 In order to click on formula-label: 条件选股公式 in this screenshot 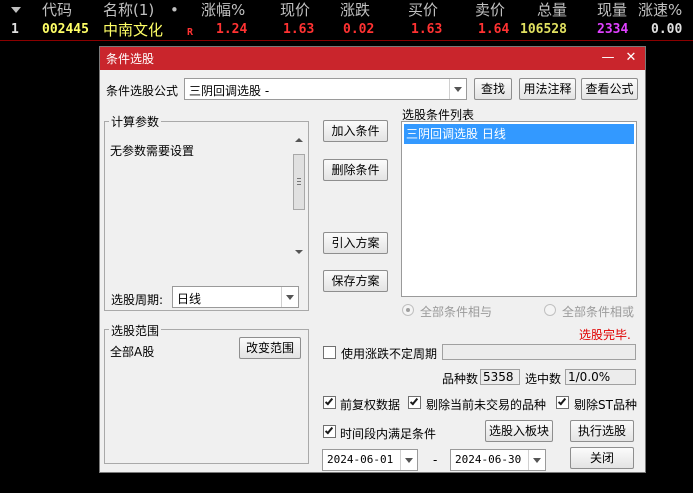, I will do `click(142, 91)`.